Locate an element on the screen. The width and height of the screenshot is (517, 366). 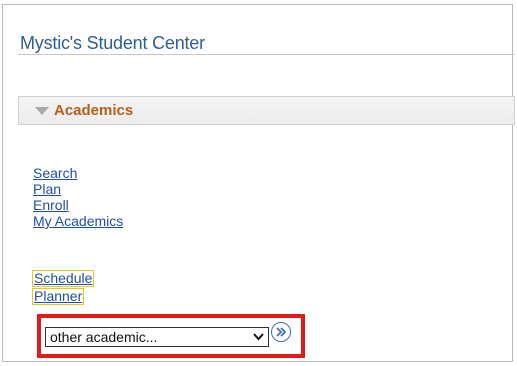
academics-section-header: Academics is located at coordinates (266, 110).